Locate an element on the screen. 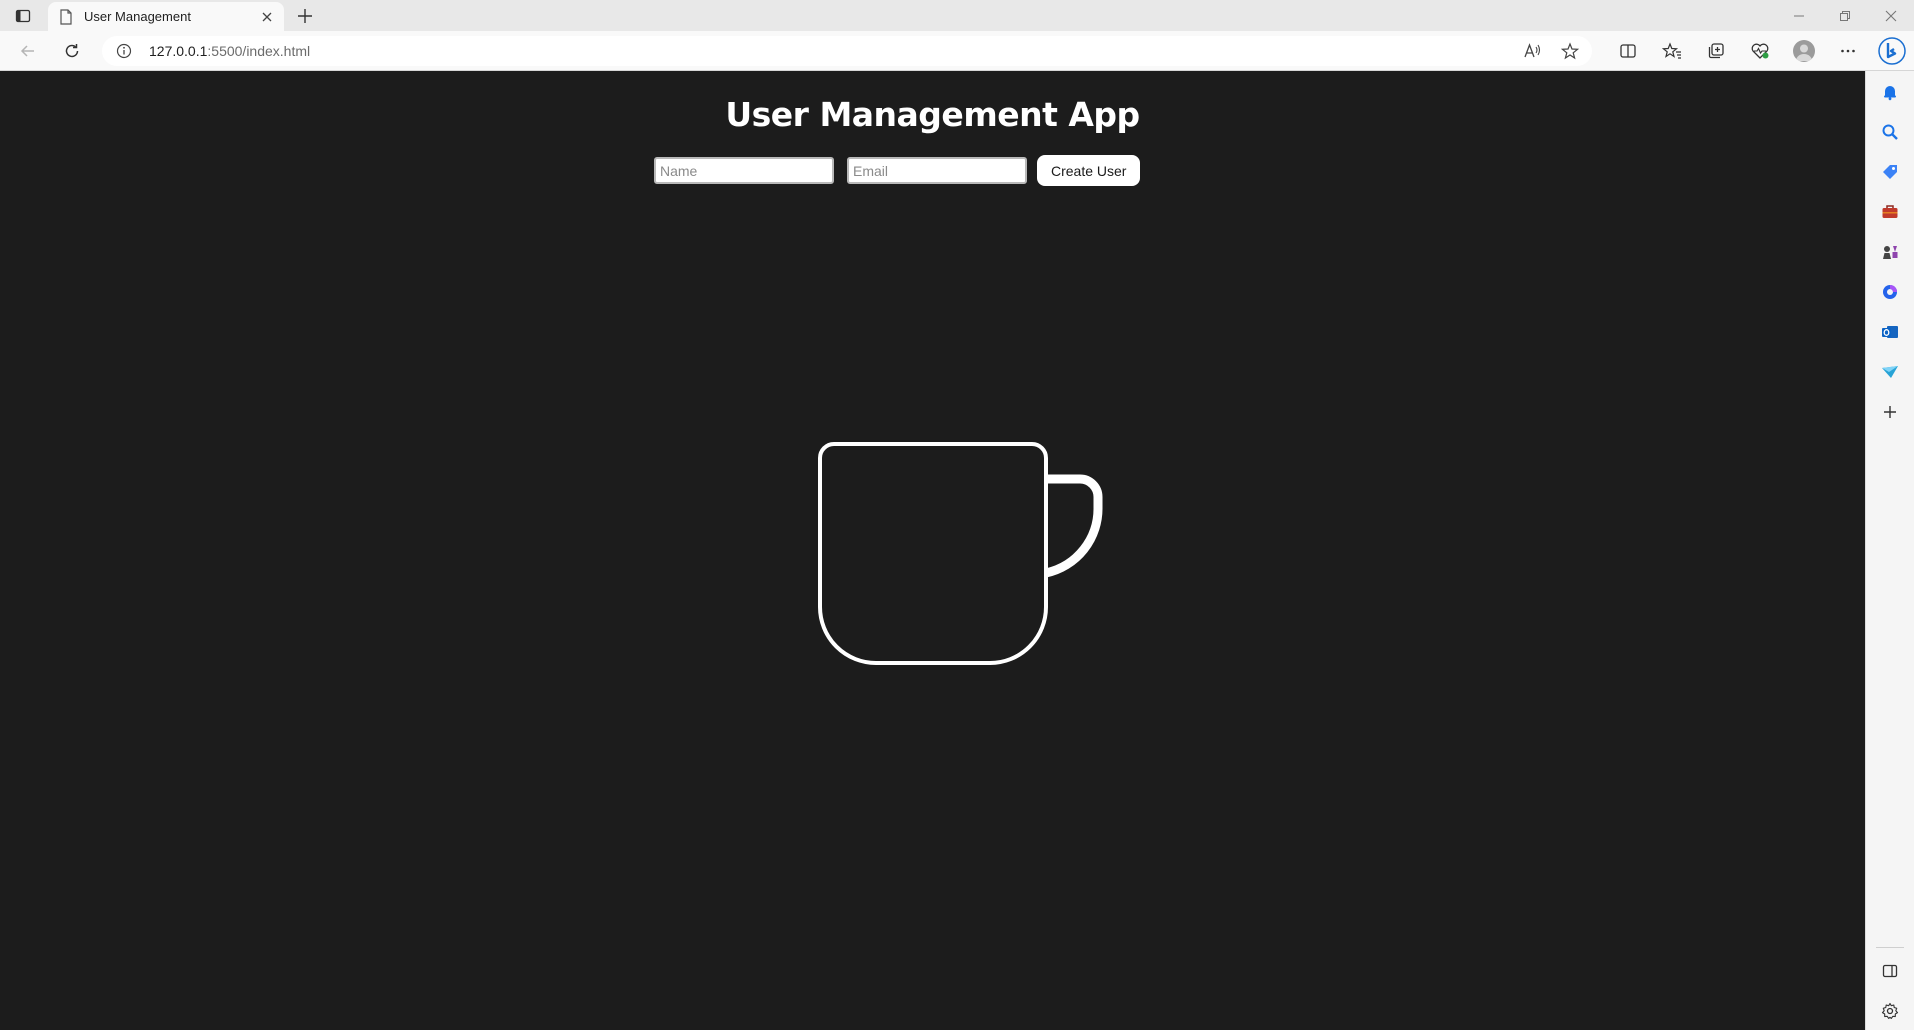  search-icon is located at coordinates (1890, 132).